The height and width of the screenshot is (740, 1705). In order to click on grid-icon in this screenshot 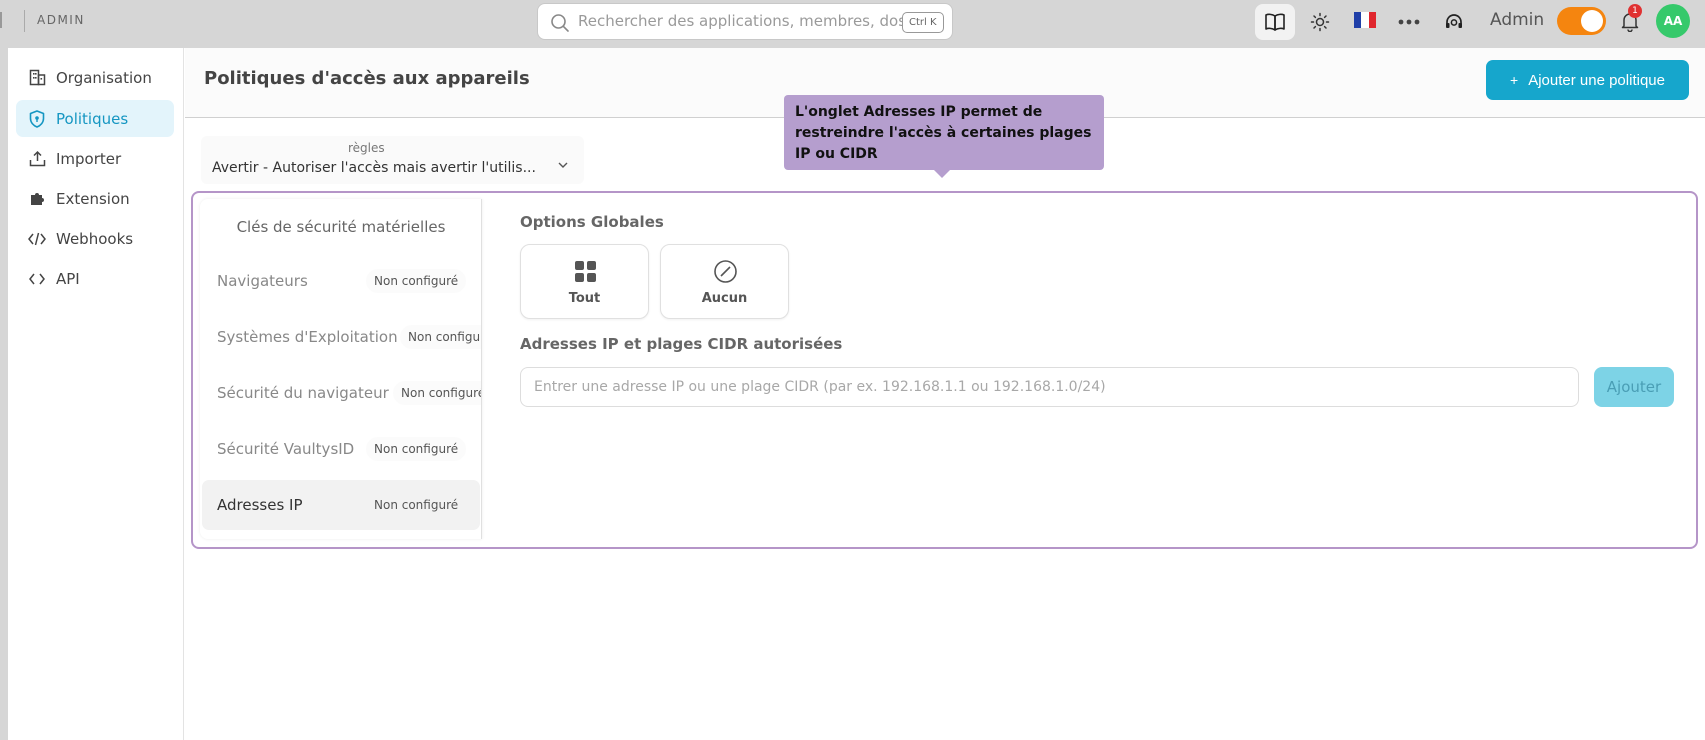, I will do `click(585, 271)`.